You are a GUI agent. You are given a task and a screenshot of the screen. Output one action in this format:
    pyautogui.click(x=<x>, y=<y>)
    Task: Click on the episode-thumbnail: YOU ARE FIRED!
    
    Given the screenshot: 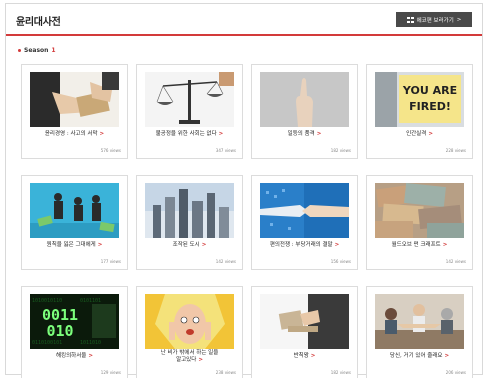 What is the action you would take?
    pyautogui.click(x=419, y=99)
    